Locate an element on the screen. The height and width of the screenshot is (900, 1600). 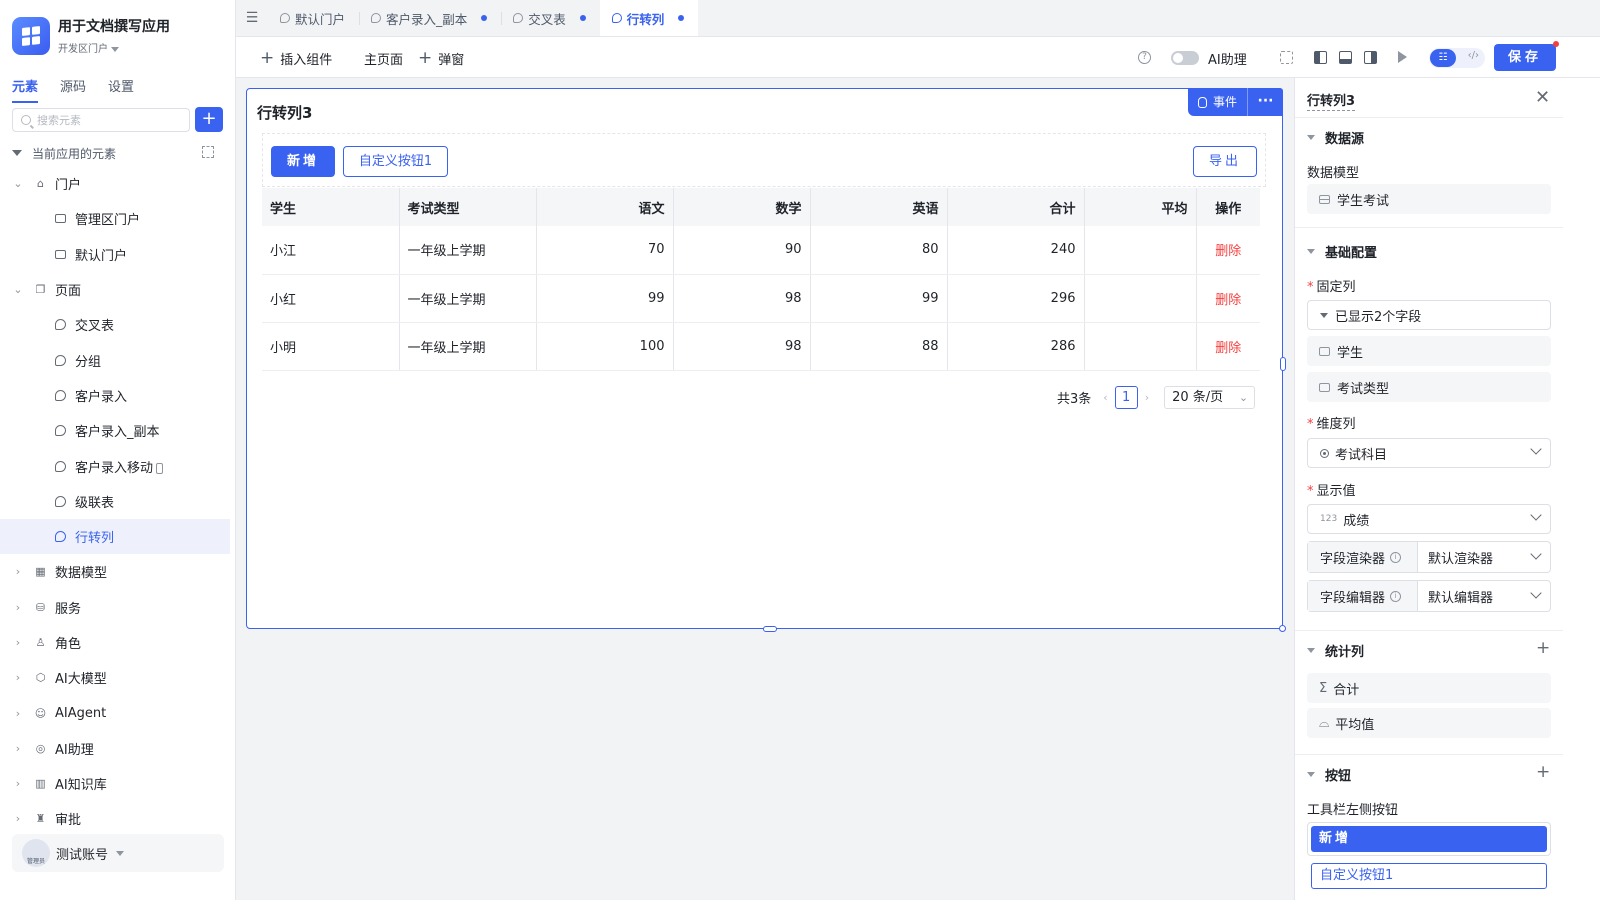
page-number: 1 is located at coordinates (1126, 397).